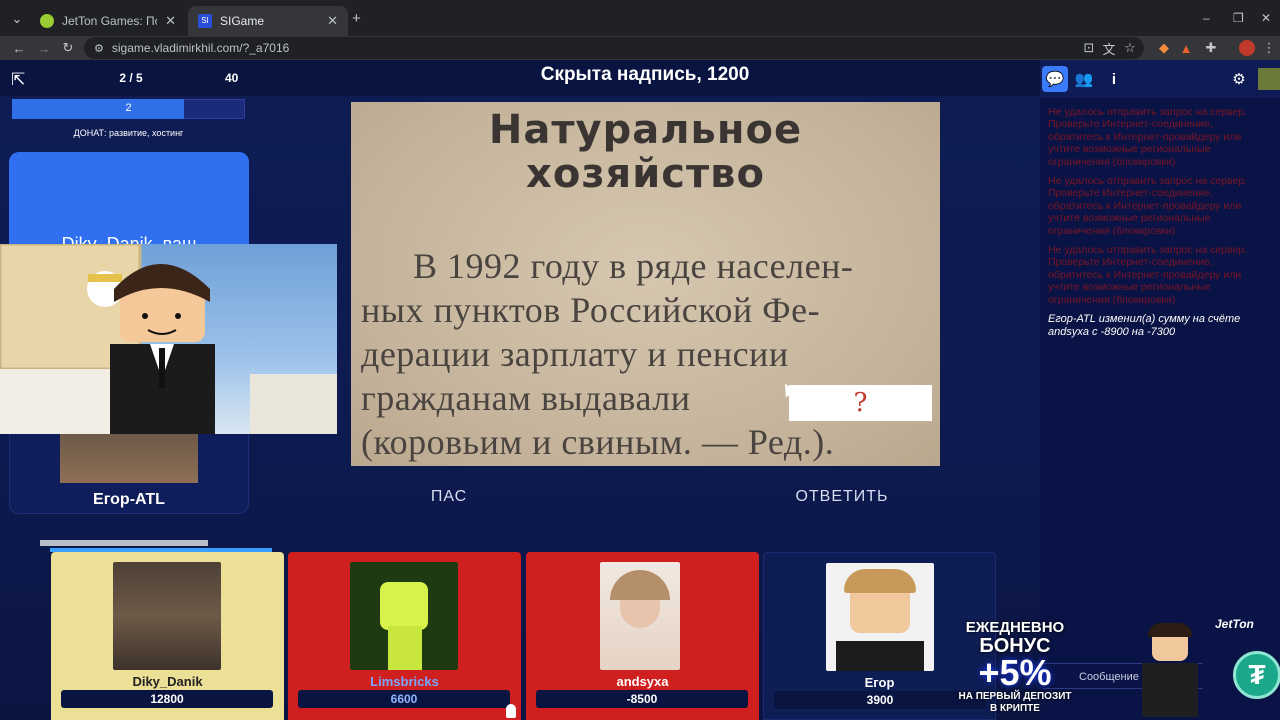 The image size is (1280, 720). Describe the element at coordinates (1084, 79) in the screenshot. I see `people-icon: 👥` at that location.